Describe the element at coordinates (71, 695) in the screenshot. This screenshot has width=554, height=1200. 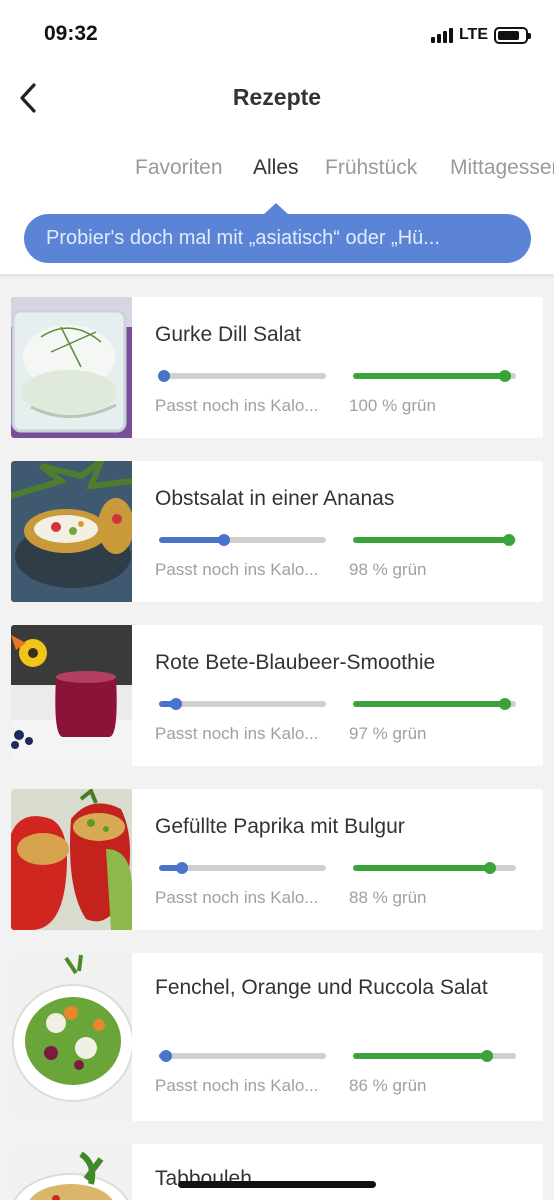
I see `recipe-image-beet-blueberry-smoothie` at that location.